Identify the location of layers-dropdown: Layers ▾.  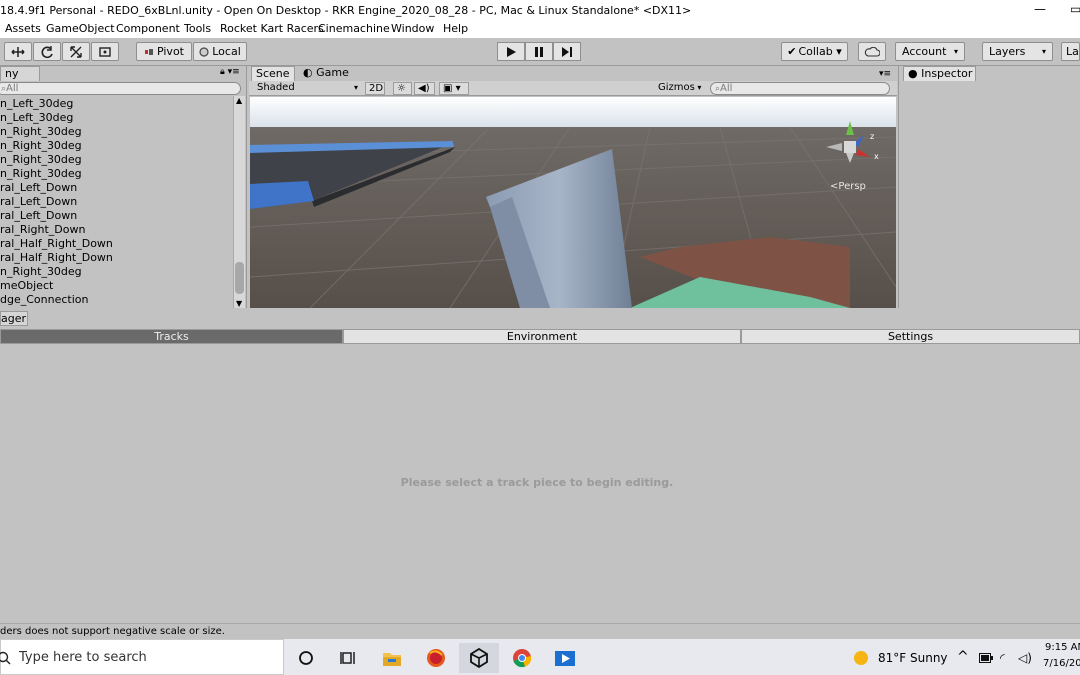
(1017, 51).